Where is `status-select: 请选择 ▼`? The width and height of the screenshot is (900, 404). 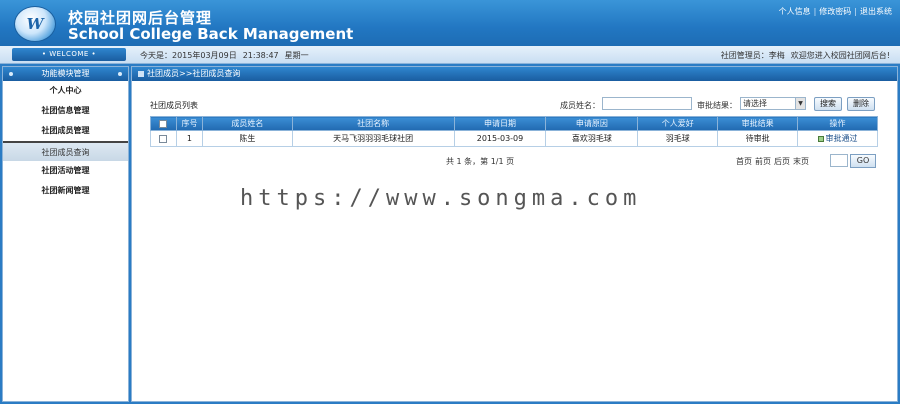
status-select: 请选择 ▼ is located at coordinates (773, 103).